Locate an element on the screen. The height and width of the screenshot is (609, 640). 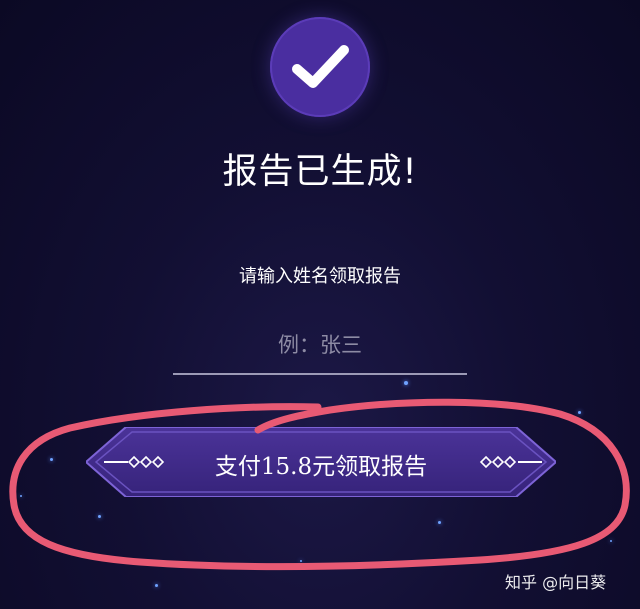
name-input is located at coordinates (320, 350).